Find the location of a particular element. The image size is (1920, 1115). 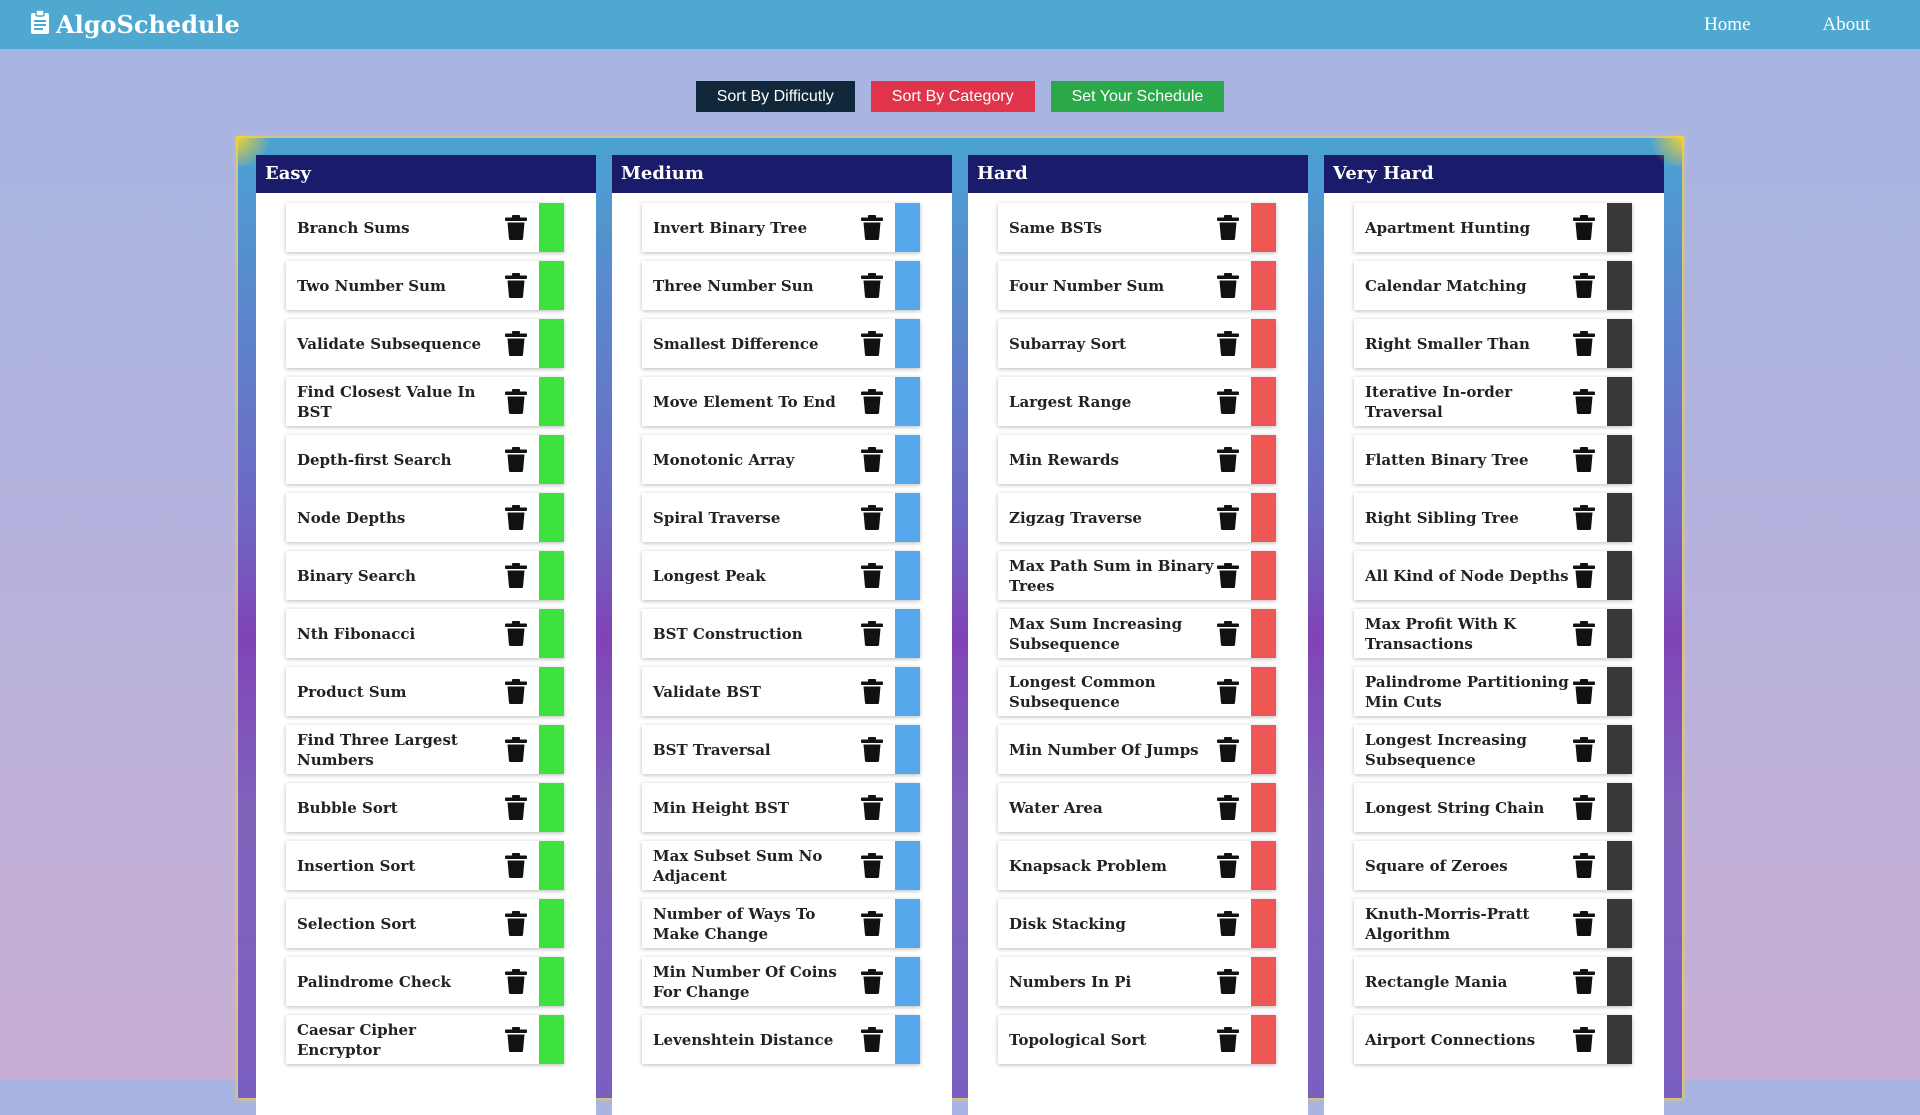

problem-card: BST Construction is located at coordinates (781, 633).